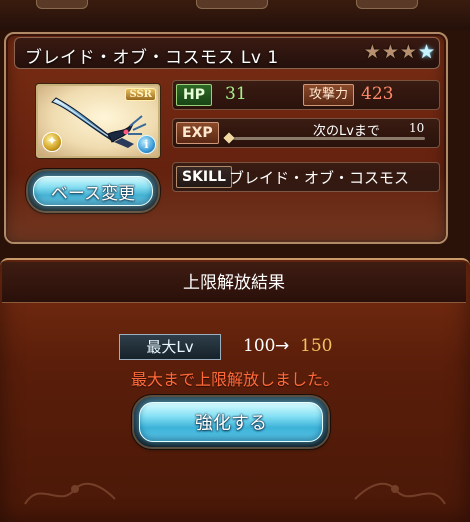 Image resolution: width=470 pixels, height=522 pixels. I want to click on panel-title: 上限解放結果, so click(234, 282).